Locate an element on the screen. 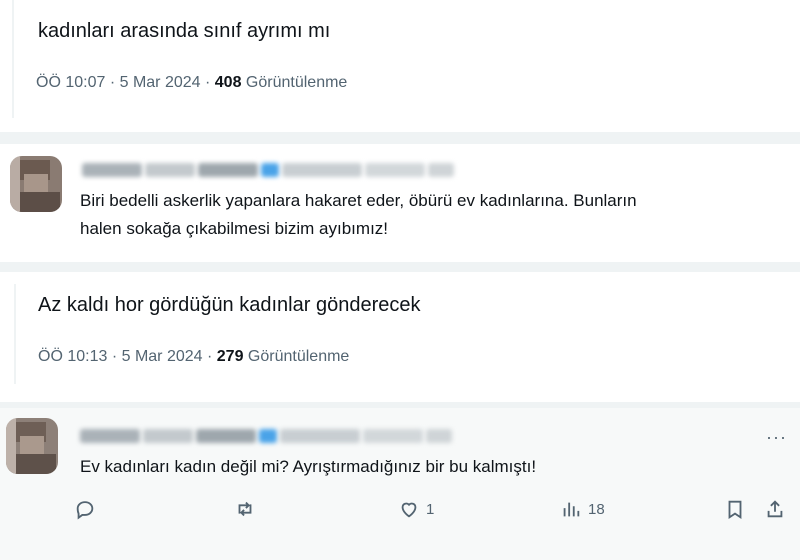  bar-chart-icon is located at coordinates (571, 509).